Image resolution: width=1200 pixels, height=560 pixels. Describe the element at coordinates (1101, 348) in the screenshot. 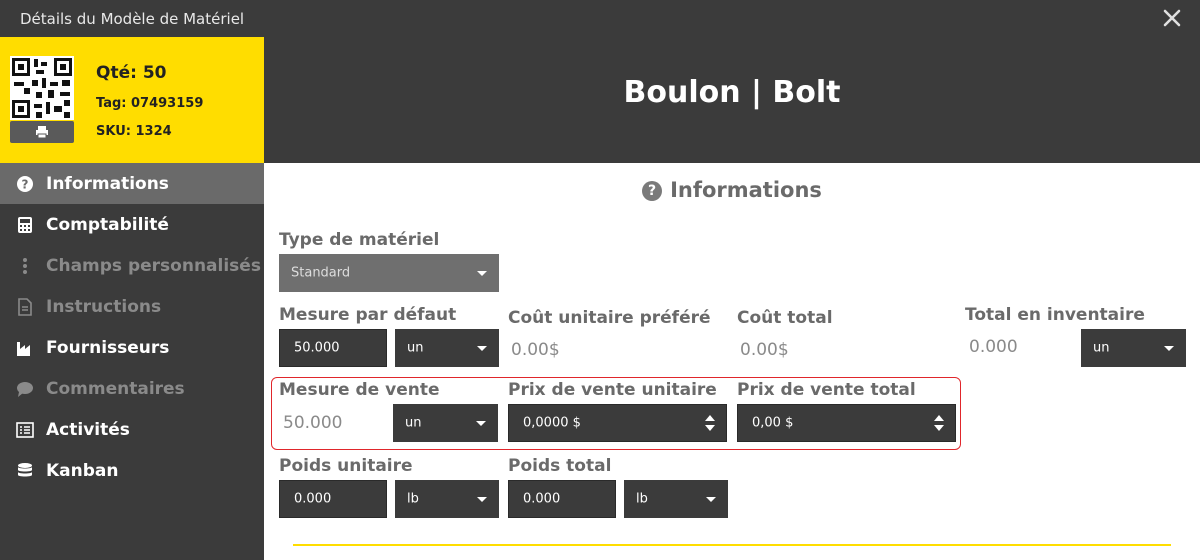

I see `total-inventory-unit: un` at that location.